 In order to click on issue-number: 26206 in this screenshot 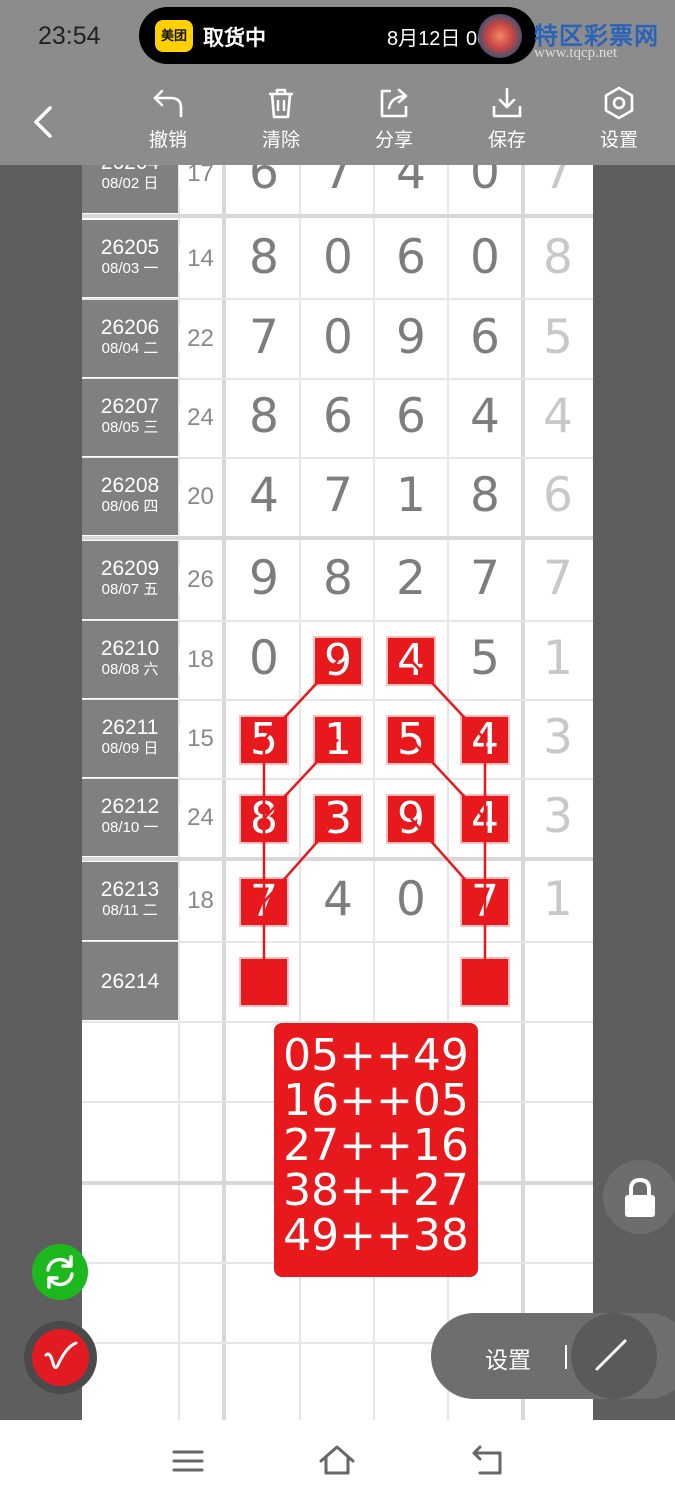, I will do `click(130, 327)`.